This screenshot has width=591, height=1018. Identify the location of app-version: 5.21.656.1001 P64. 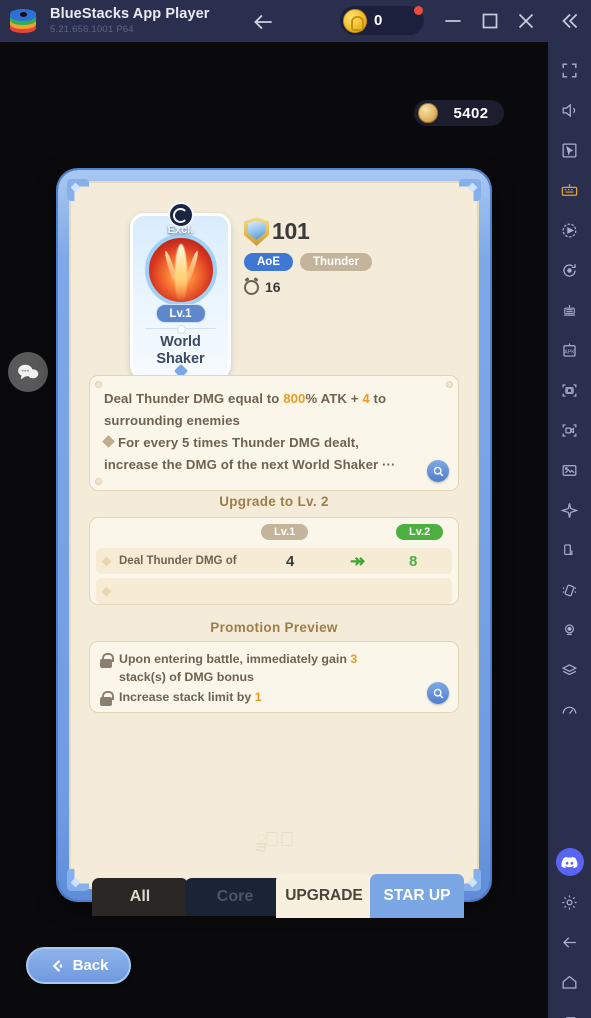
(92, 29).